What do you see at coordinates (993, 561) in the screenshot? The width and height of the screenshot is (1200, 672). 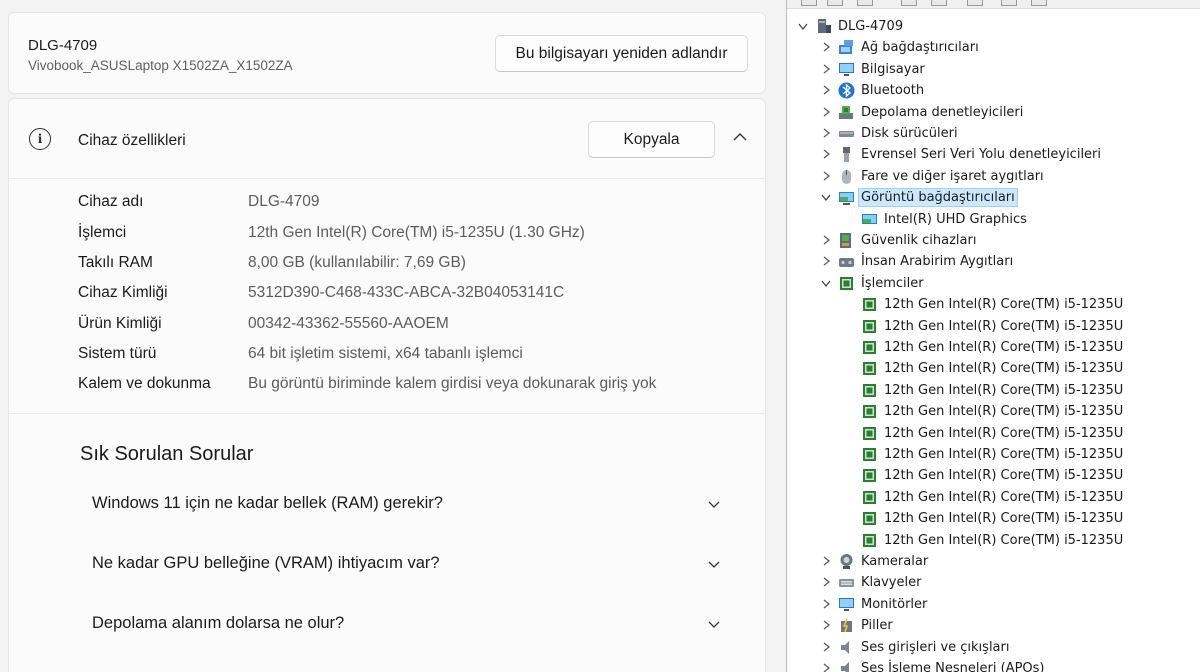 I see `tree-category: Kameralar` at bounding box center [993, 561].